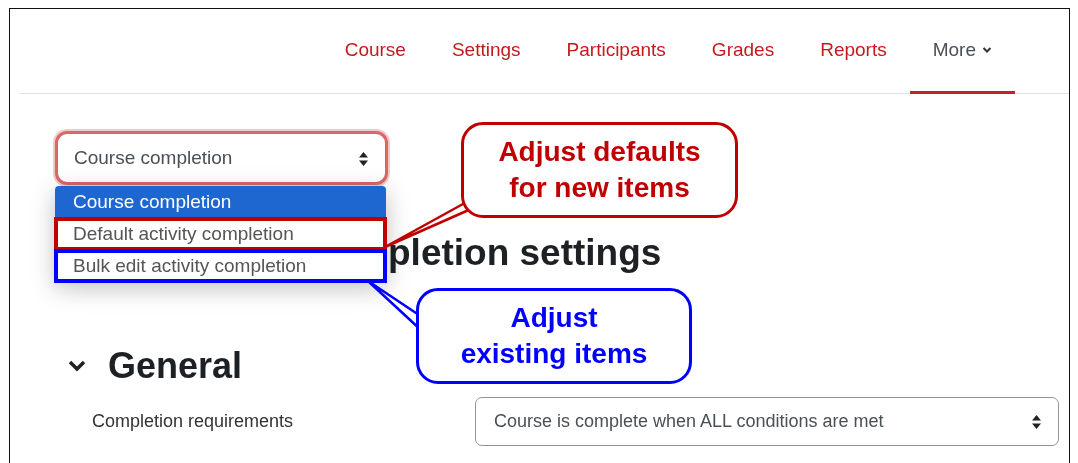 This screenshot has width=1078, height=463. I want to click on dropdown-option: Course completion, so click(220, 202).